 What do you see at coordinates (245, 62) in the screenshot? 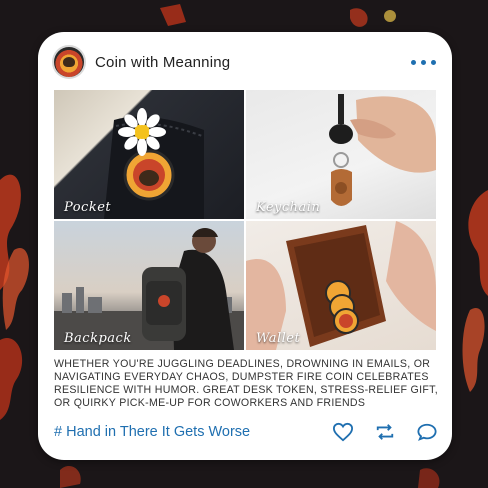
I see `post-header: Coin with Meanning` at bounding box center [245, 62].